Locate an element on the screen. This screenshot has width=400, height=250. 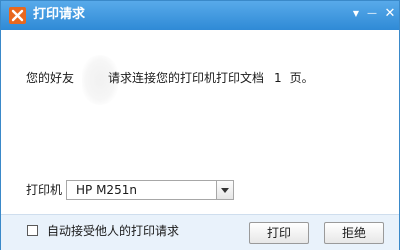
dialog-footer: 自动接受他人的打印请求 打印 拒绝 is located at coordinates (200, 232).